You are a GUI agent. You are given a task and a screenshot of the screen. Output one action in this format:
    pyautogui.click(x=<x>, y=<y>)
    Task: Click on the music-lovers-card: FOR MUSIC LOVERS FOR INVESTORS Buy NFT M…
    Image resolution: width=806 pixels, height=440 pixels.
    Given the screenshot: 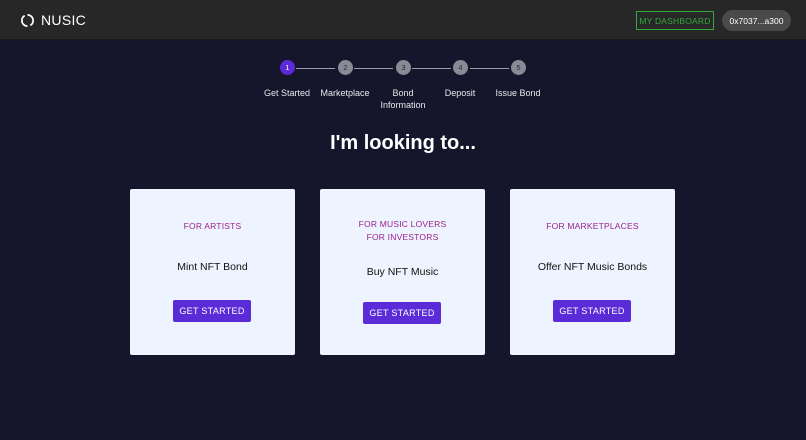 What is the action you would take?
    pyautogui.click(x=402, y=272)
    